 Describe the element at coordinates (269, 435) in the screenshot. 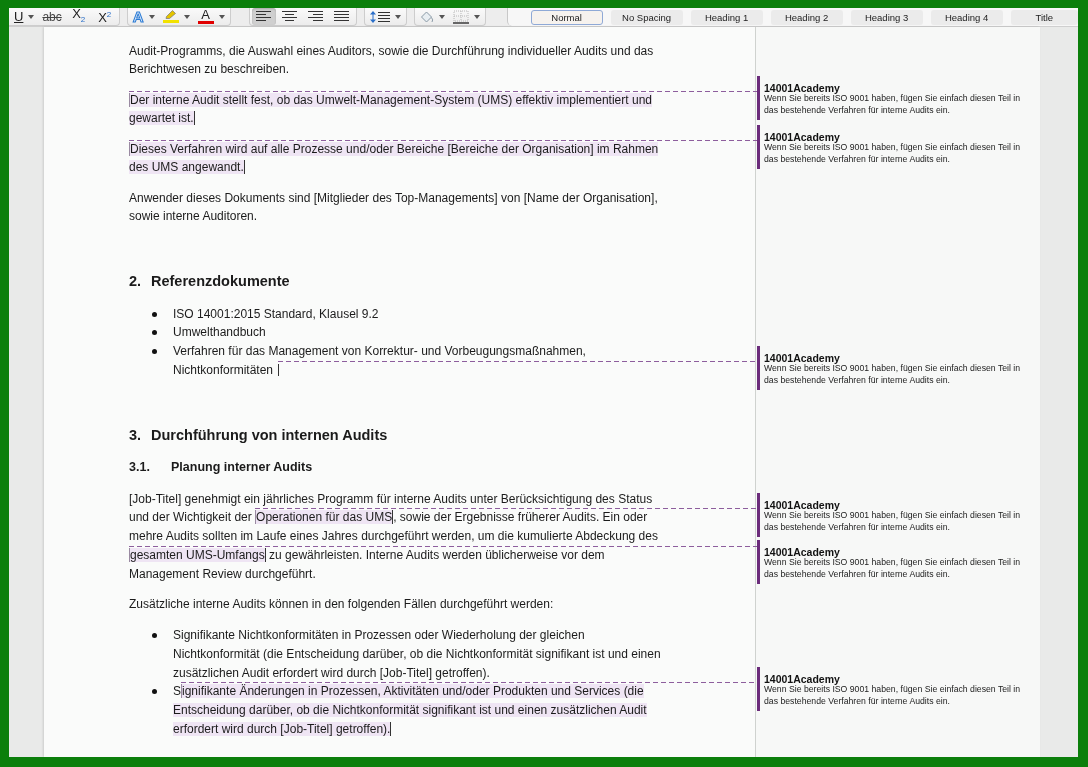

I see `heading-text: Durchführung von internen Audits` at that location.